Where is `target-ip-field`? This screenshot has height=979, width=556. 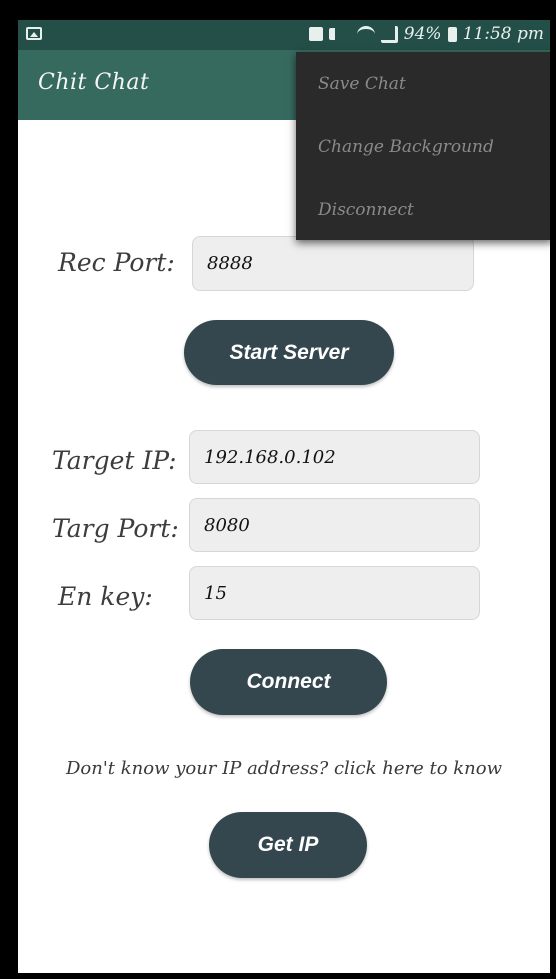
target-ip-field is located at coordinates (334, 457).